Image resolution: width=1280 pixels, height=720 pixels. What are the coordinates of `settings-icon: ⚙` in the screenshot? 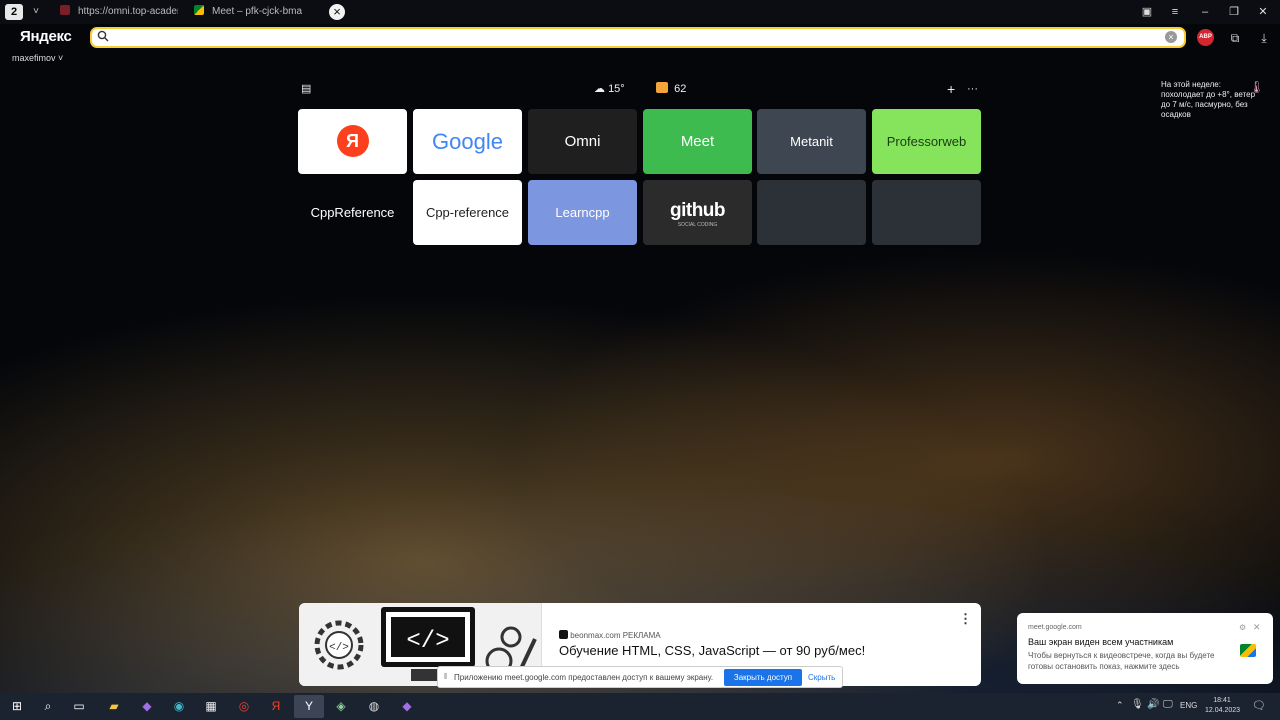 It's located at (1242, 627).